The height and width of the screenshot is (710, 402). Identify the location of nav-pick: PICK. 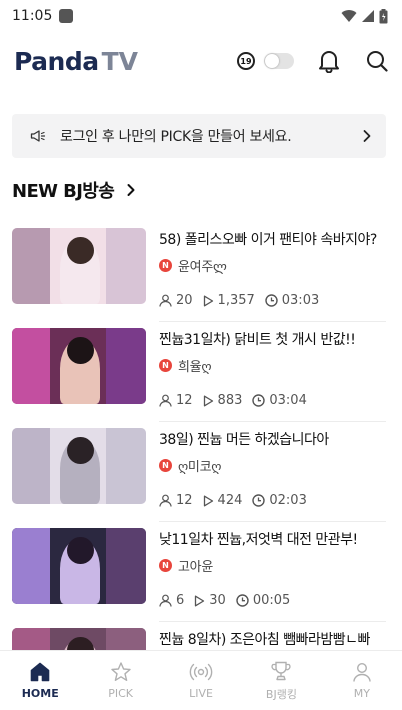
(120, 680).